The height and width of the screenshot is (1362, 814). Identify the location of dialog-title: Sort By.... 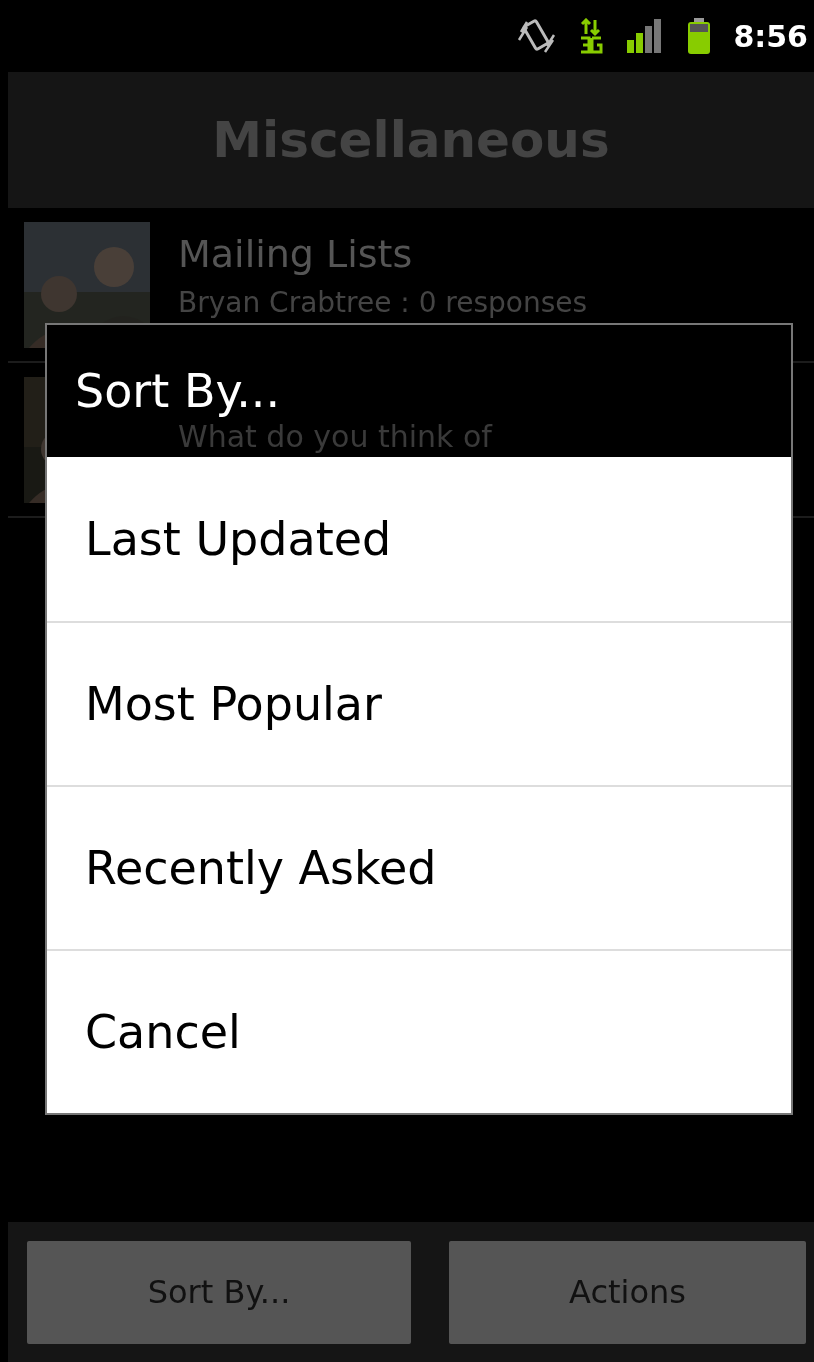
(177, 391).